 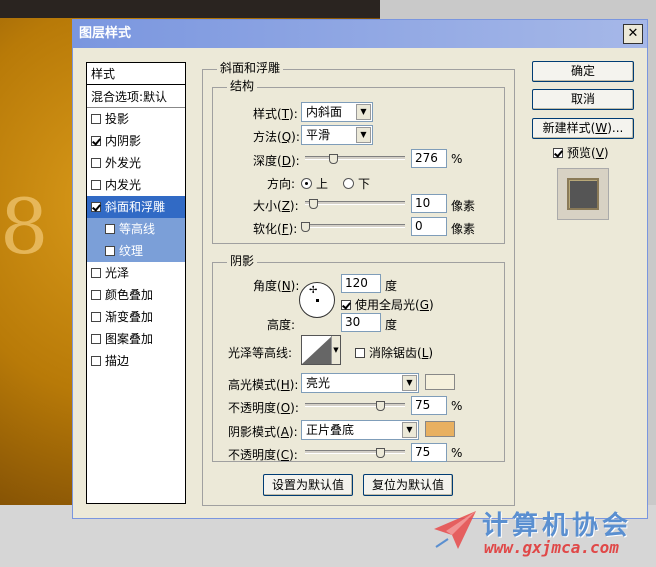 I want to click on global-light-checkbox: 使用全局光(G), so click(x=387, y=304).